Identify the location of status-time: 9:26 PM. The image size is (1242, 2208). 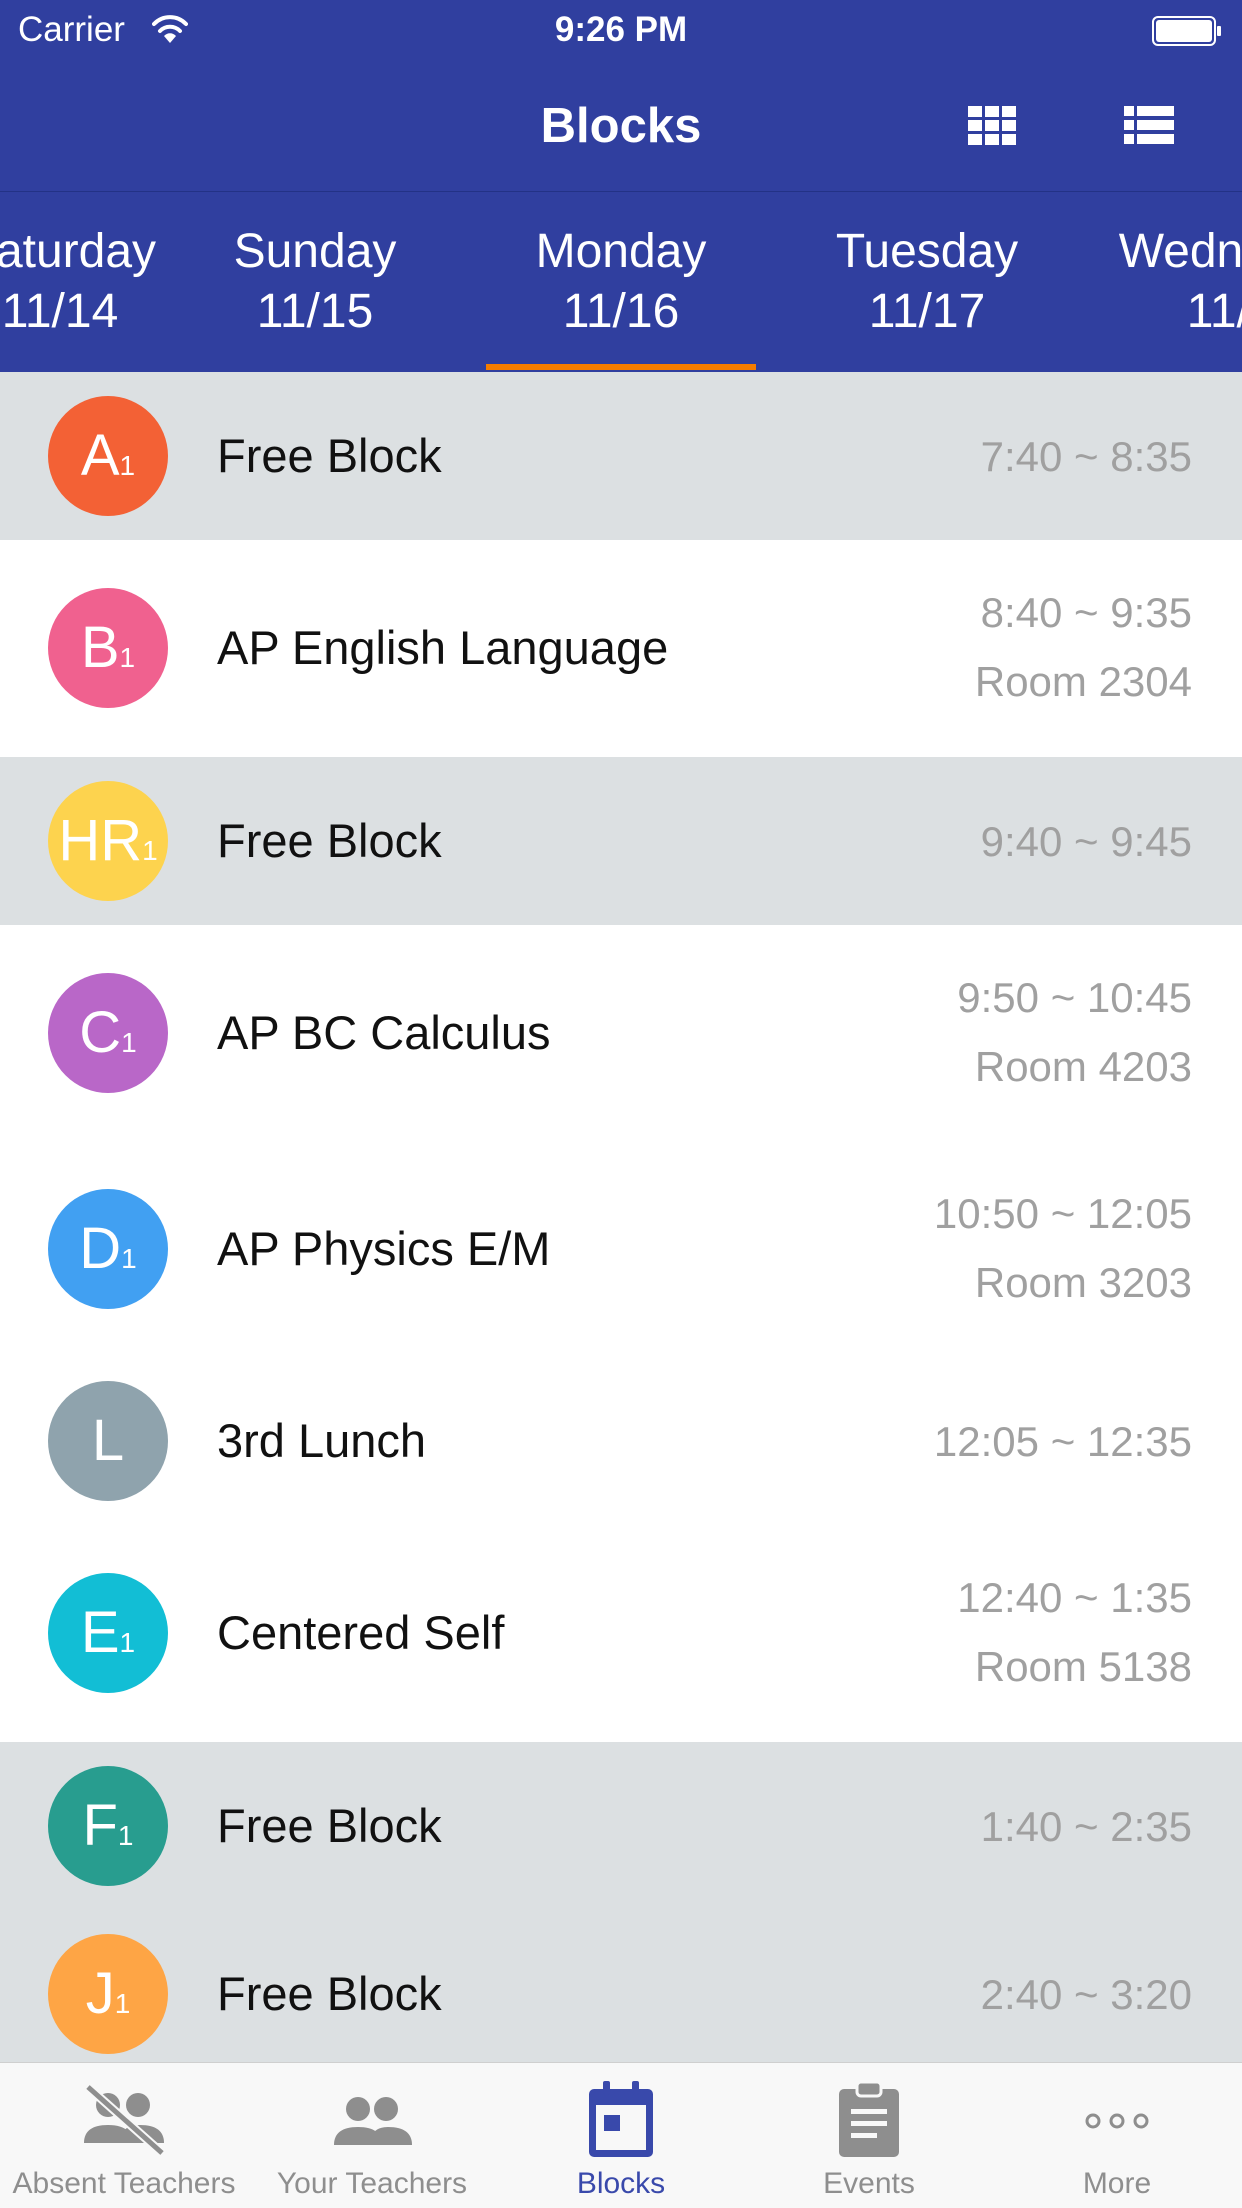
(621, 29).